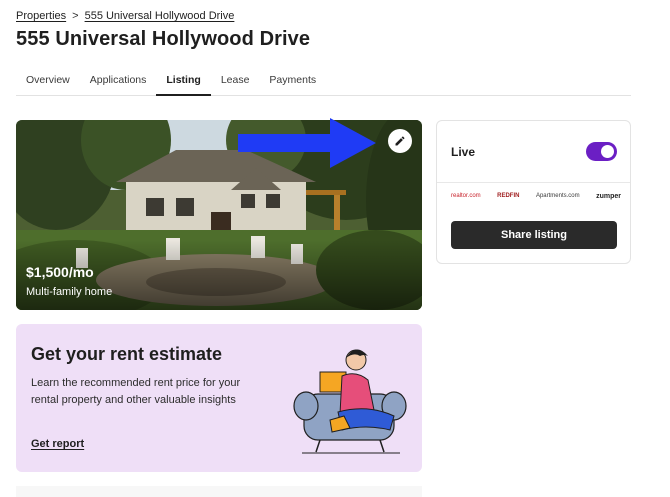 This screenshot has height=497, width=670. I want to click on pencil-icon, so click(400, 141).